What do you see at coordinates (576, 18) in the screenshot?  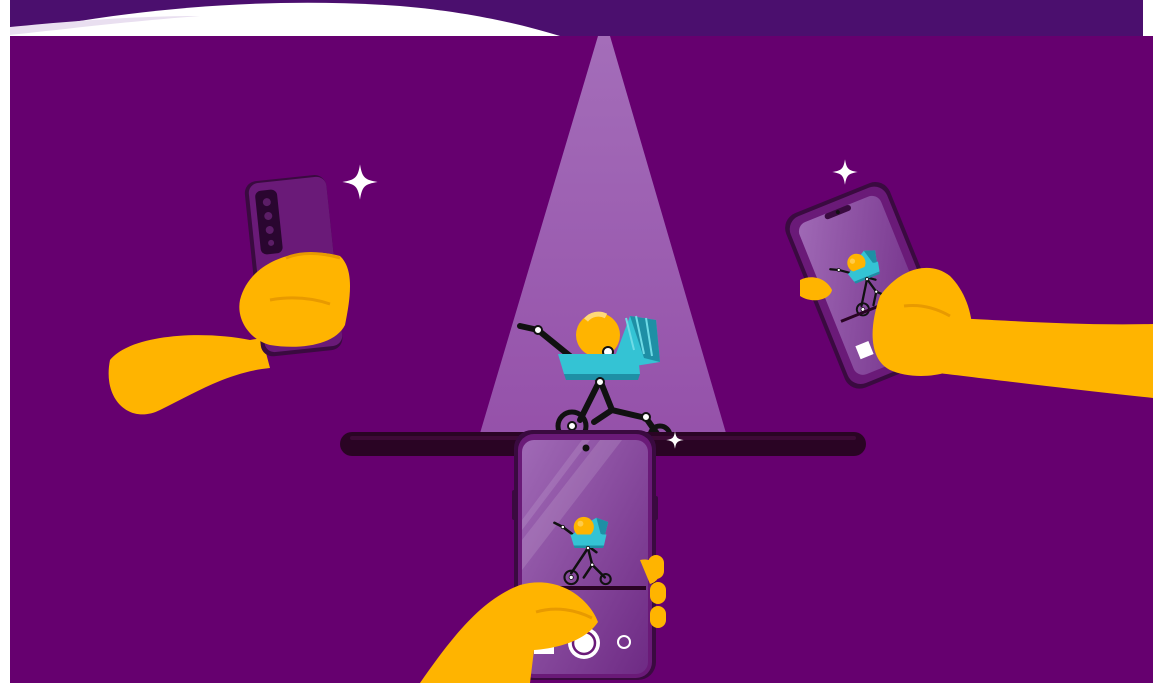 I see `top-wave-band` at bounding box center [576, 18].